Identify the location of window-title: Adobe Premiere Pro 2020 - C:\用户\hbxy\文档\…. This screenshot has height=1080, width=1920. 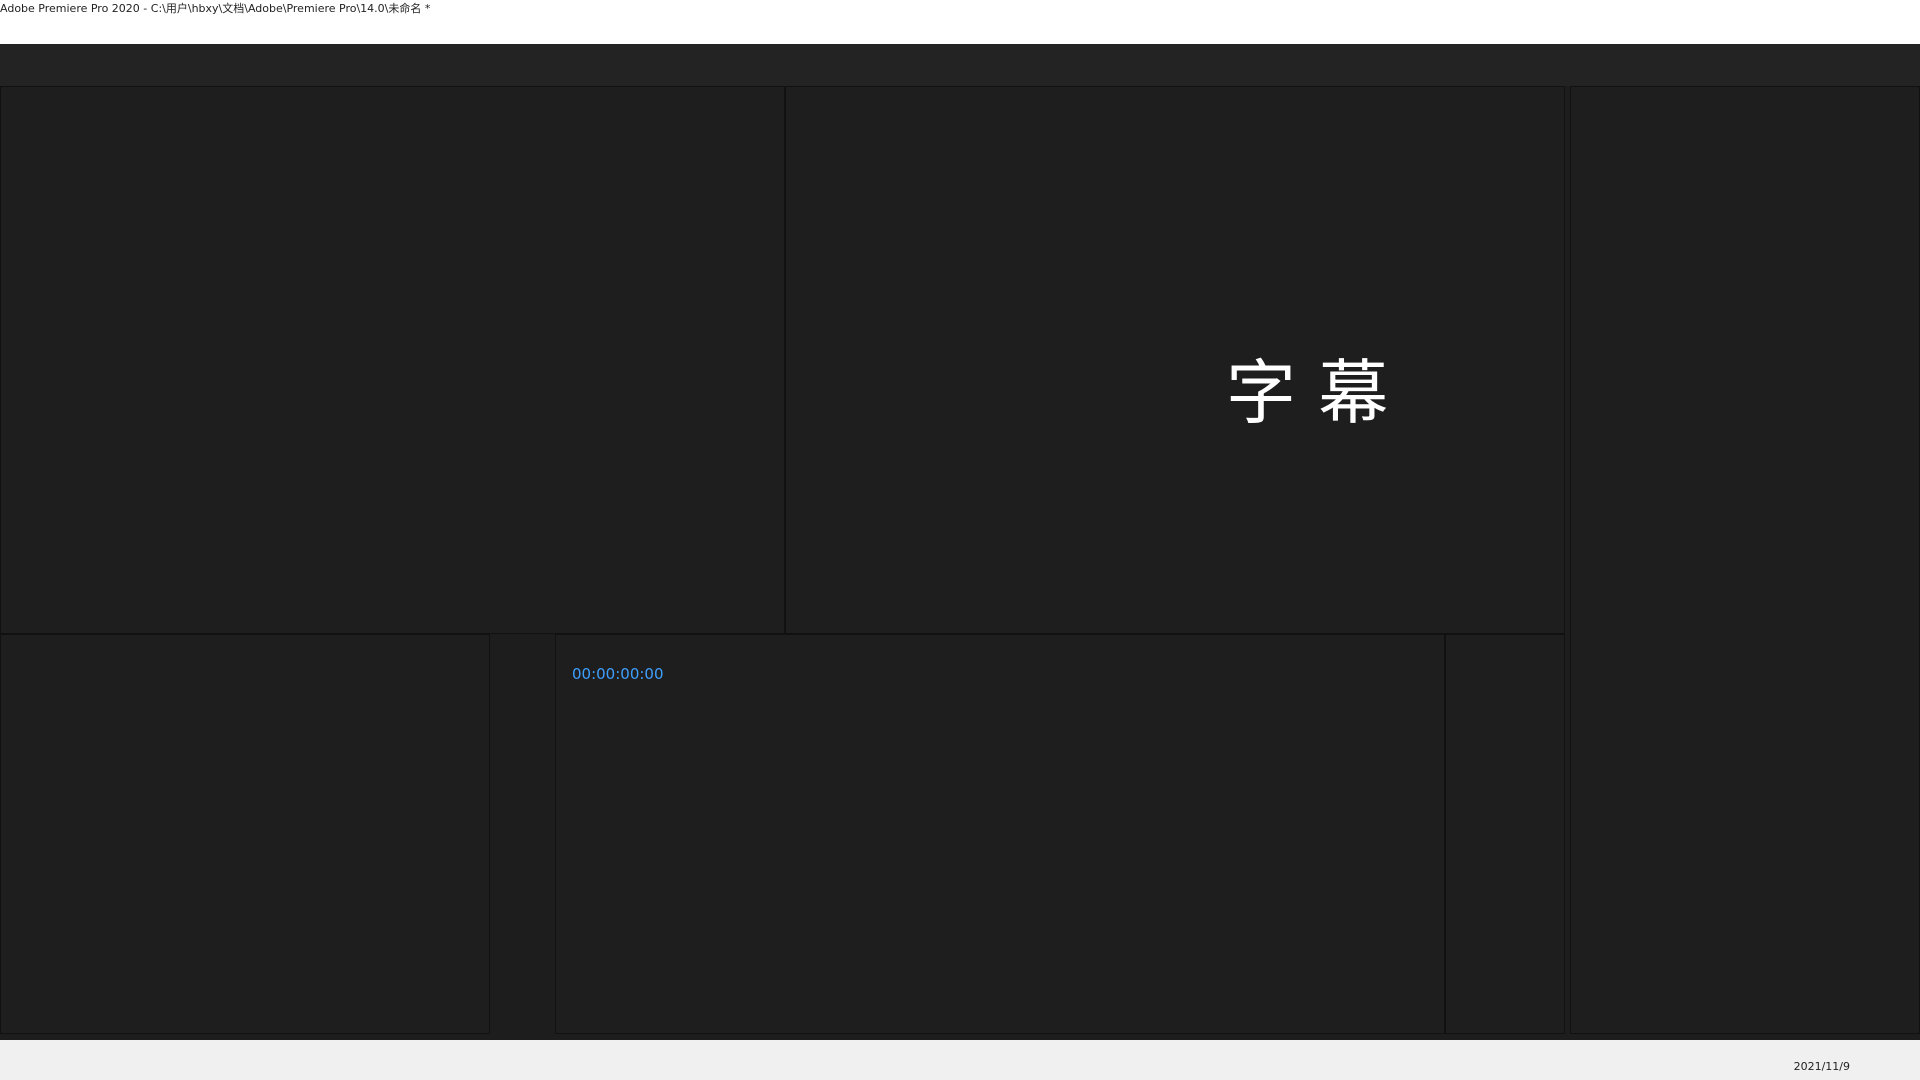
(215, 8).